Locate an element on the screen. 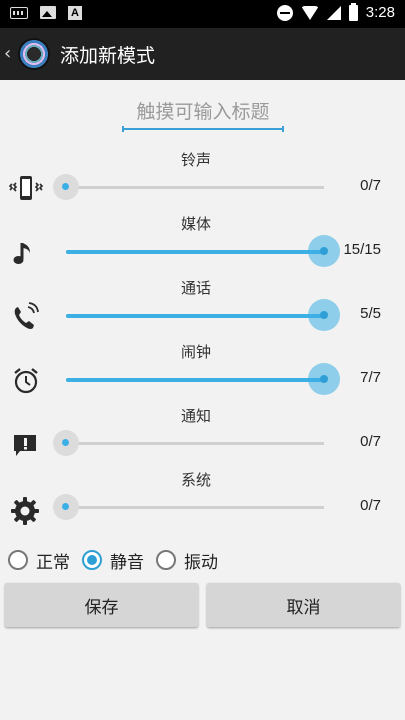 The width and height of the screenshot is (405, 720). ringer-mode-group: 正常 静音 振动 is located at coordinates (119, 560).